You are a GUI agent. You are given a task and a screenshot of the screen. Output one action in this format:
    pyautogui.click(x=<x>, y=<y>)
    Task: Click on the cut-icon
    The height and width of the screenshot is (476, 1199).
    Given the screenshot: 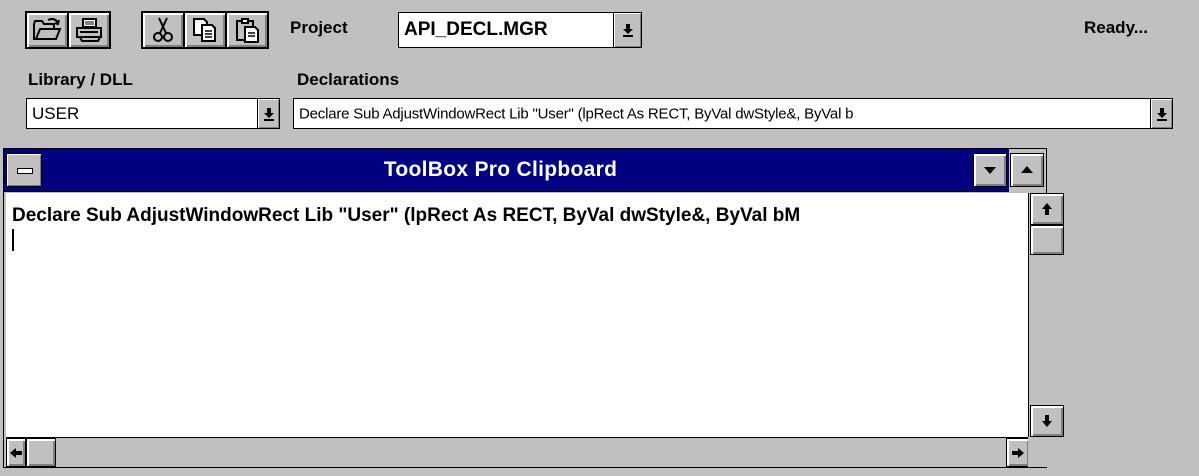 What is the action you would take?
    pyautogui.click(x=163, y=29)
    